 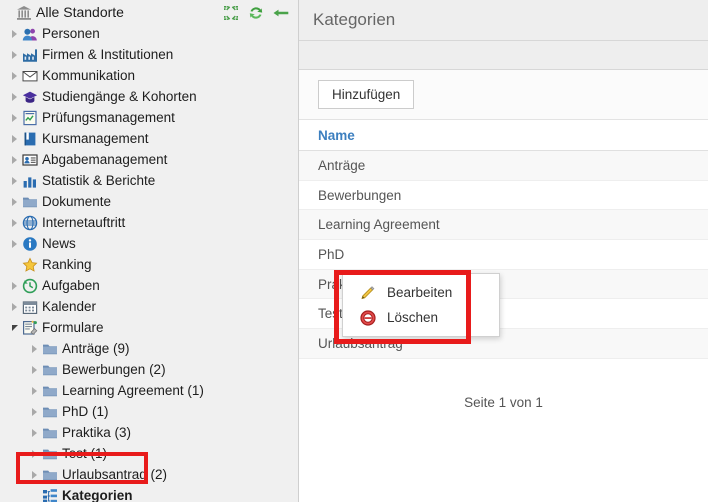 I want to click on tree-item-studiengänge-kohorten: Studiengänge & Kohorten, so click(x=149, y=96).